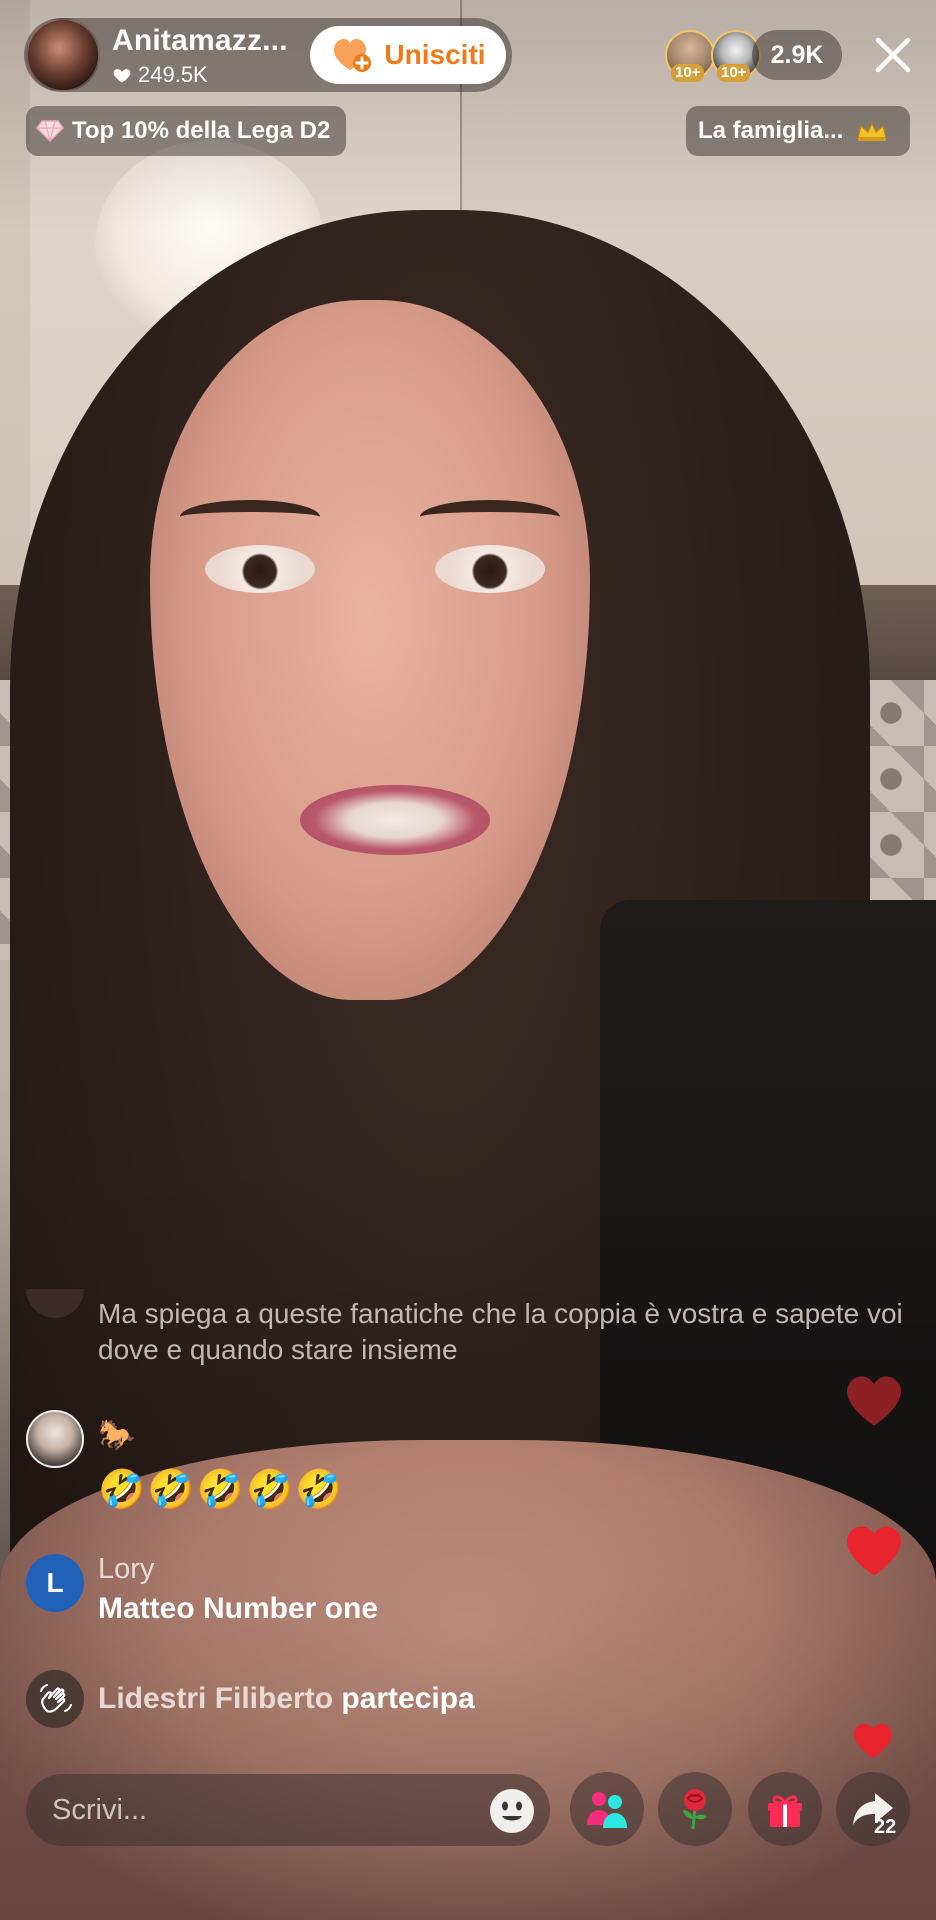 This screenshot has height=1920, width=936. I want to click on comment-username: Lory, so click(126, 1569).